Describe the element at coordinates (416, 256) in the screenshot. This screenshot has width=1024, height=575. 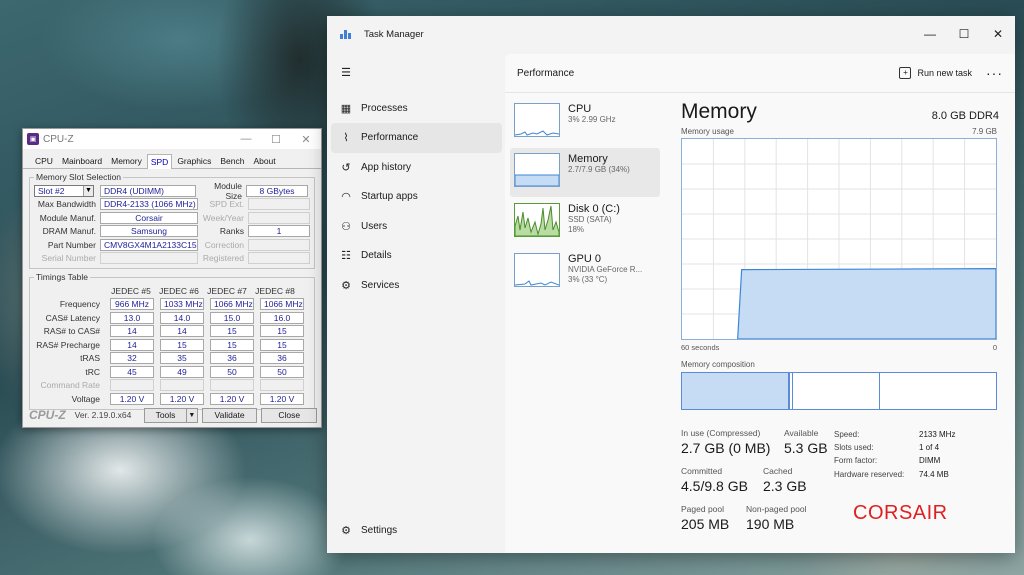
I see `sidebar-item-details: ☷ Details` at that location.